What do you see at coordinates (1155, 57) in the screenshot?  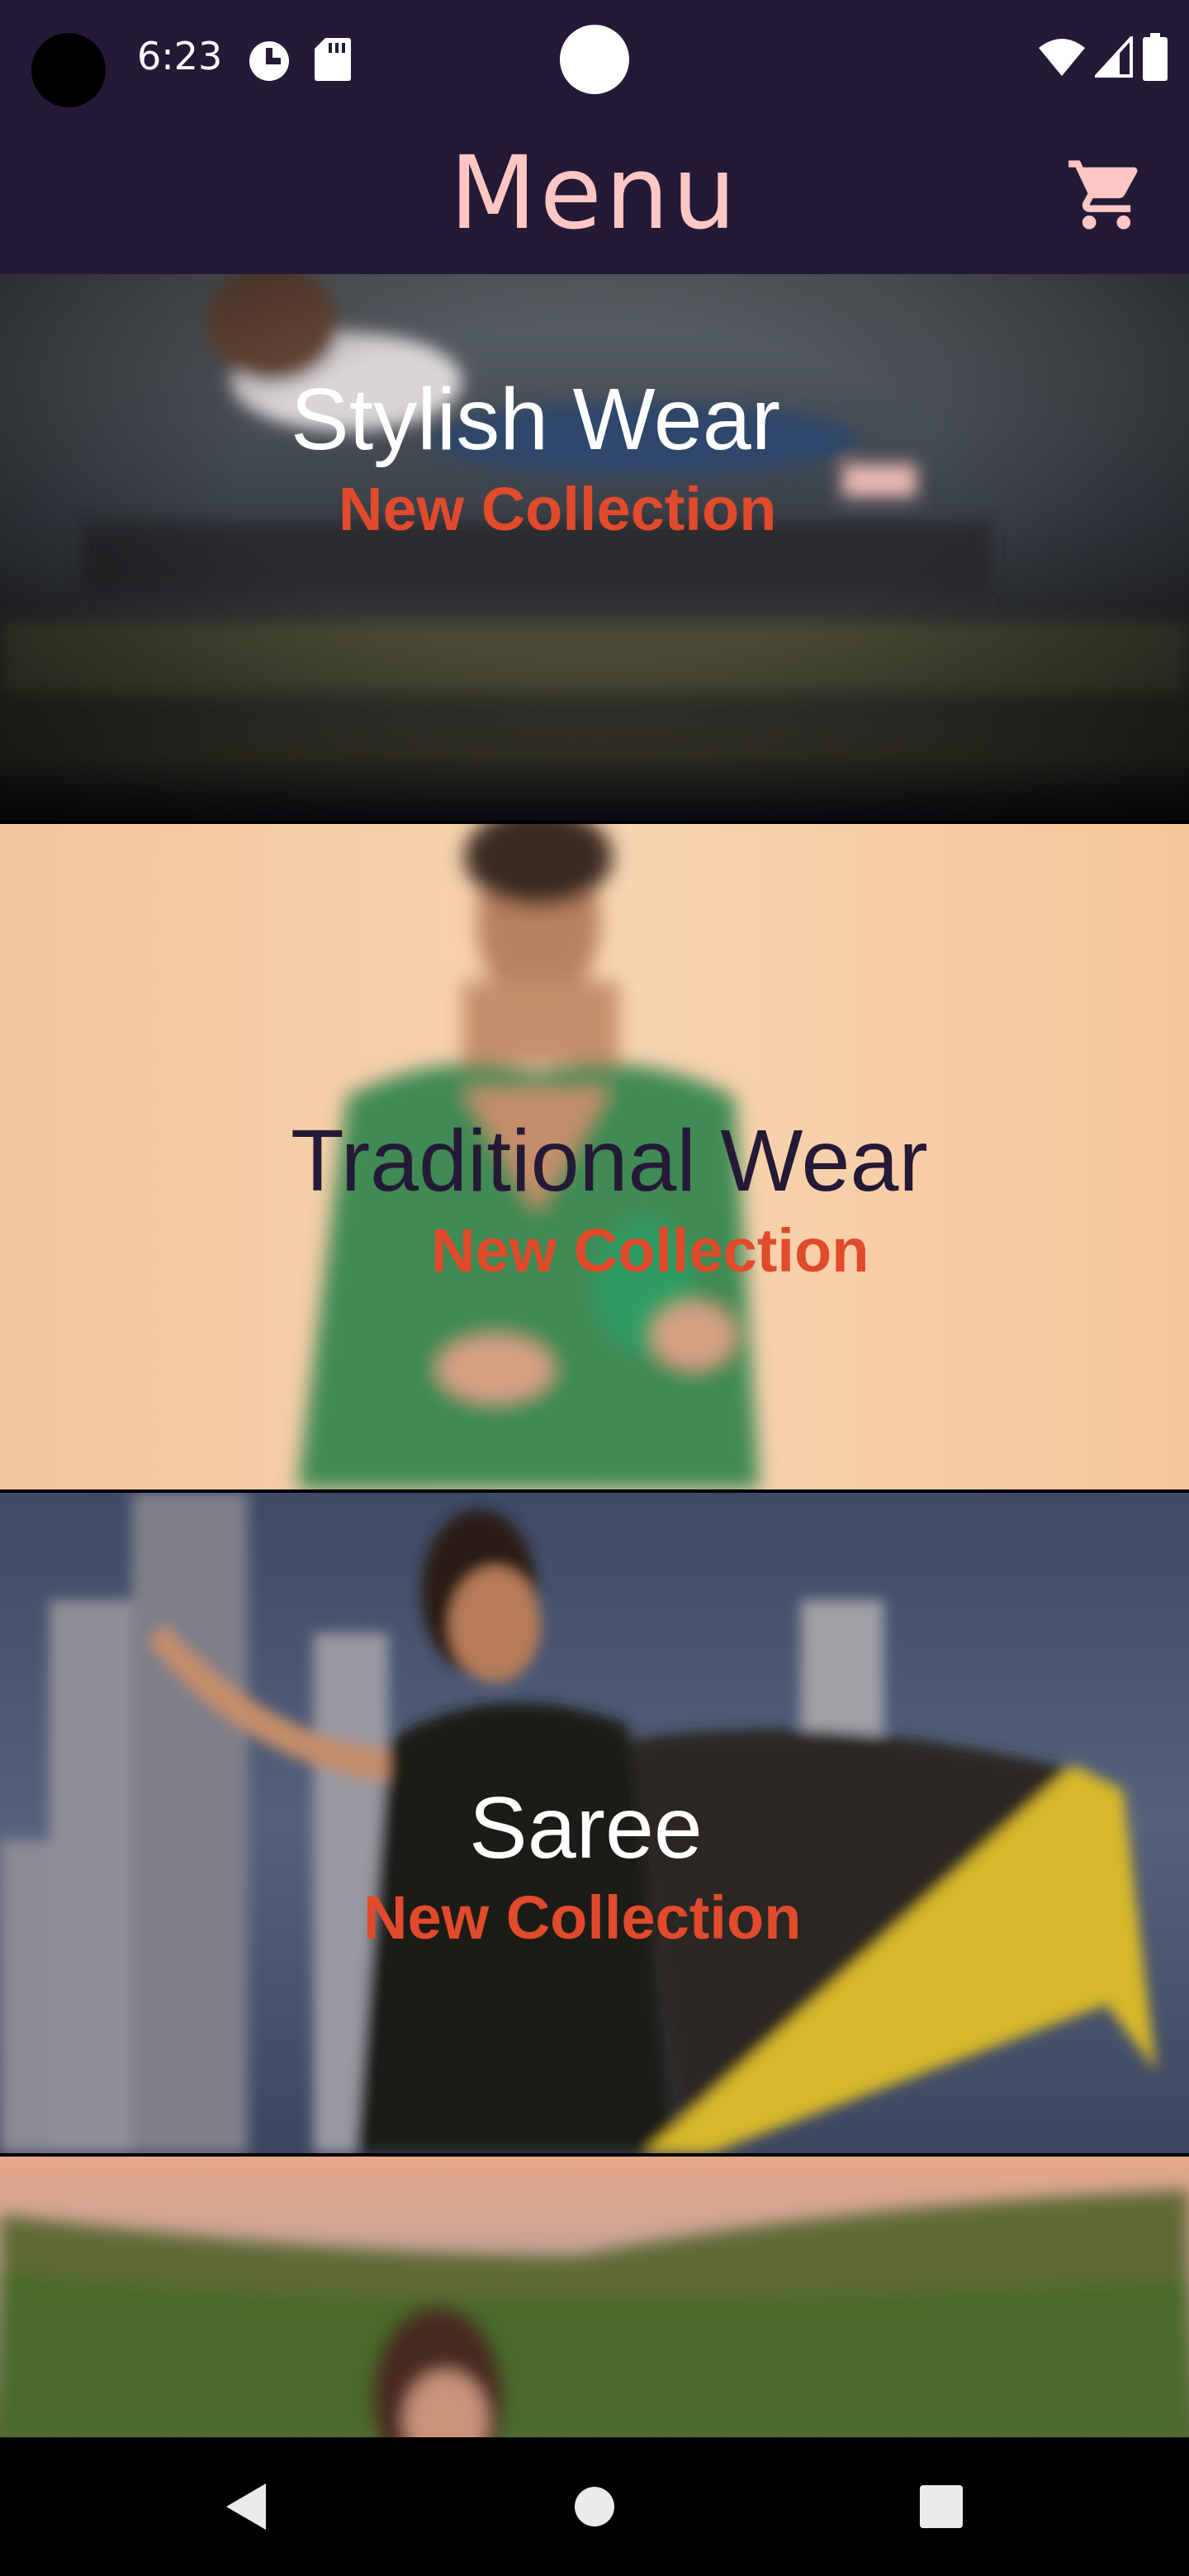 I see `battery-icon` at bounding box center [1155, 57].